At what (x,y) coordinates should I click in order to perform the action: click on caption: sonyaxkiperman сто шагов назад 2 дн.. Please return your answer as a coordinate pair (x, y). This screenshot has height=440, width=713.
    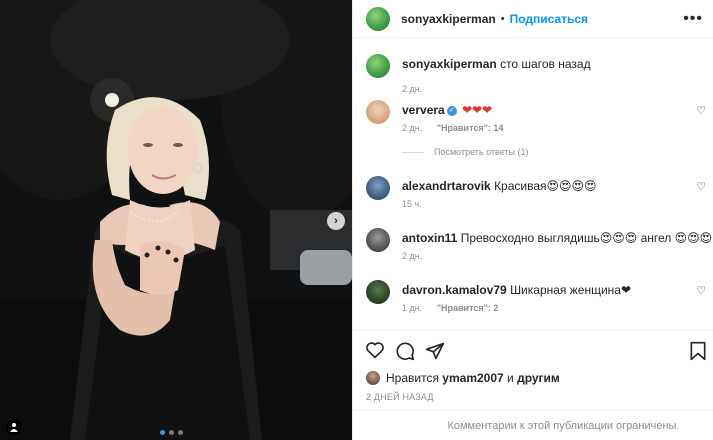
    Looking at the image, I should click on (539, 74).